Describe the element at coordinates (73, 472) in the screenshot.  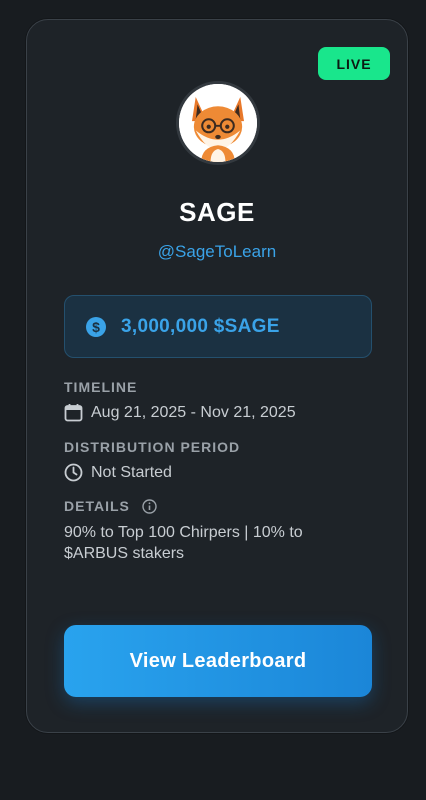
I see `clock-icon` at that location.